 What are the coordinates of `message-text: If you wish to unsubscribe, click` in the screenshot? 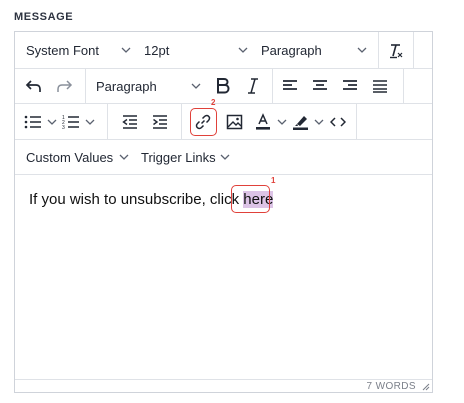 It's located at (136, 199).